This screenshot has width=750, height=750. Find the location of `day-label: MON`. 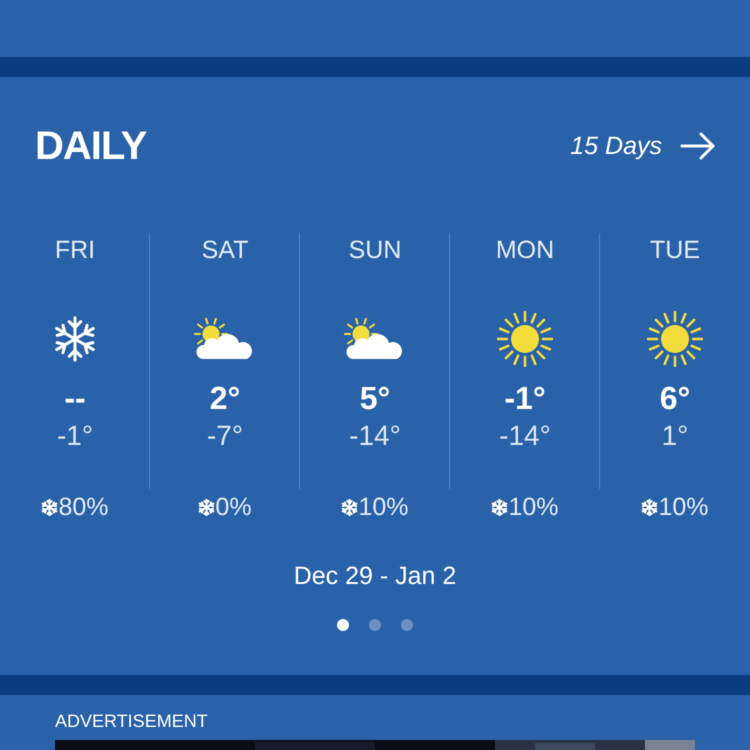

day-label: MON is located at coordinates (525, 251).